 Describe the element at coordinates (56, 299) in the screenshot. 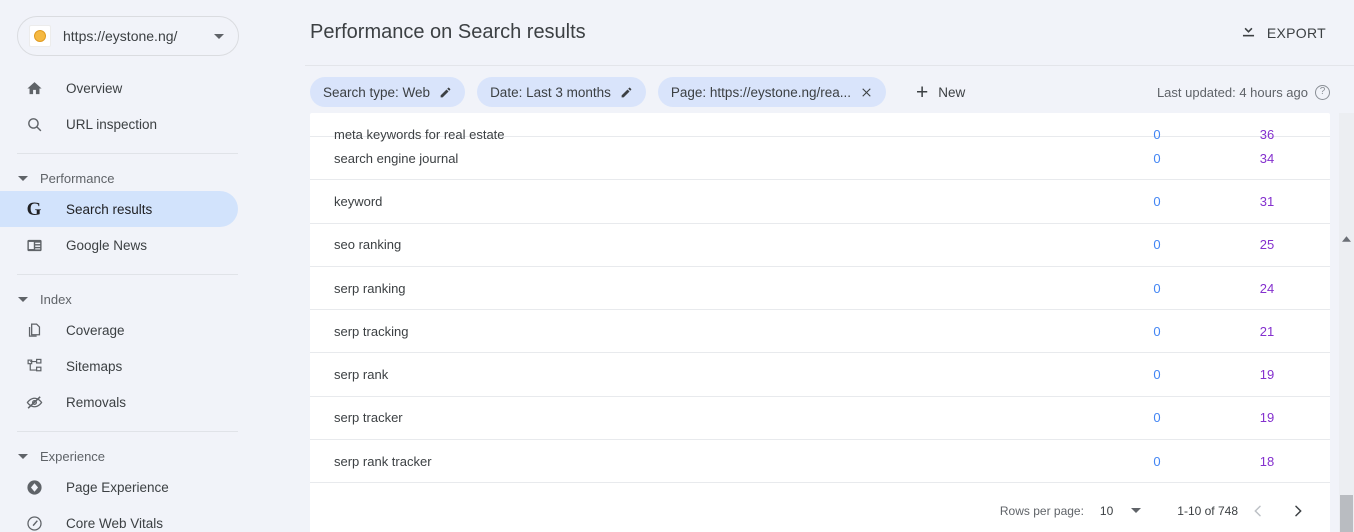

I see `sidebar-section-label: Index` at that location.